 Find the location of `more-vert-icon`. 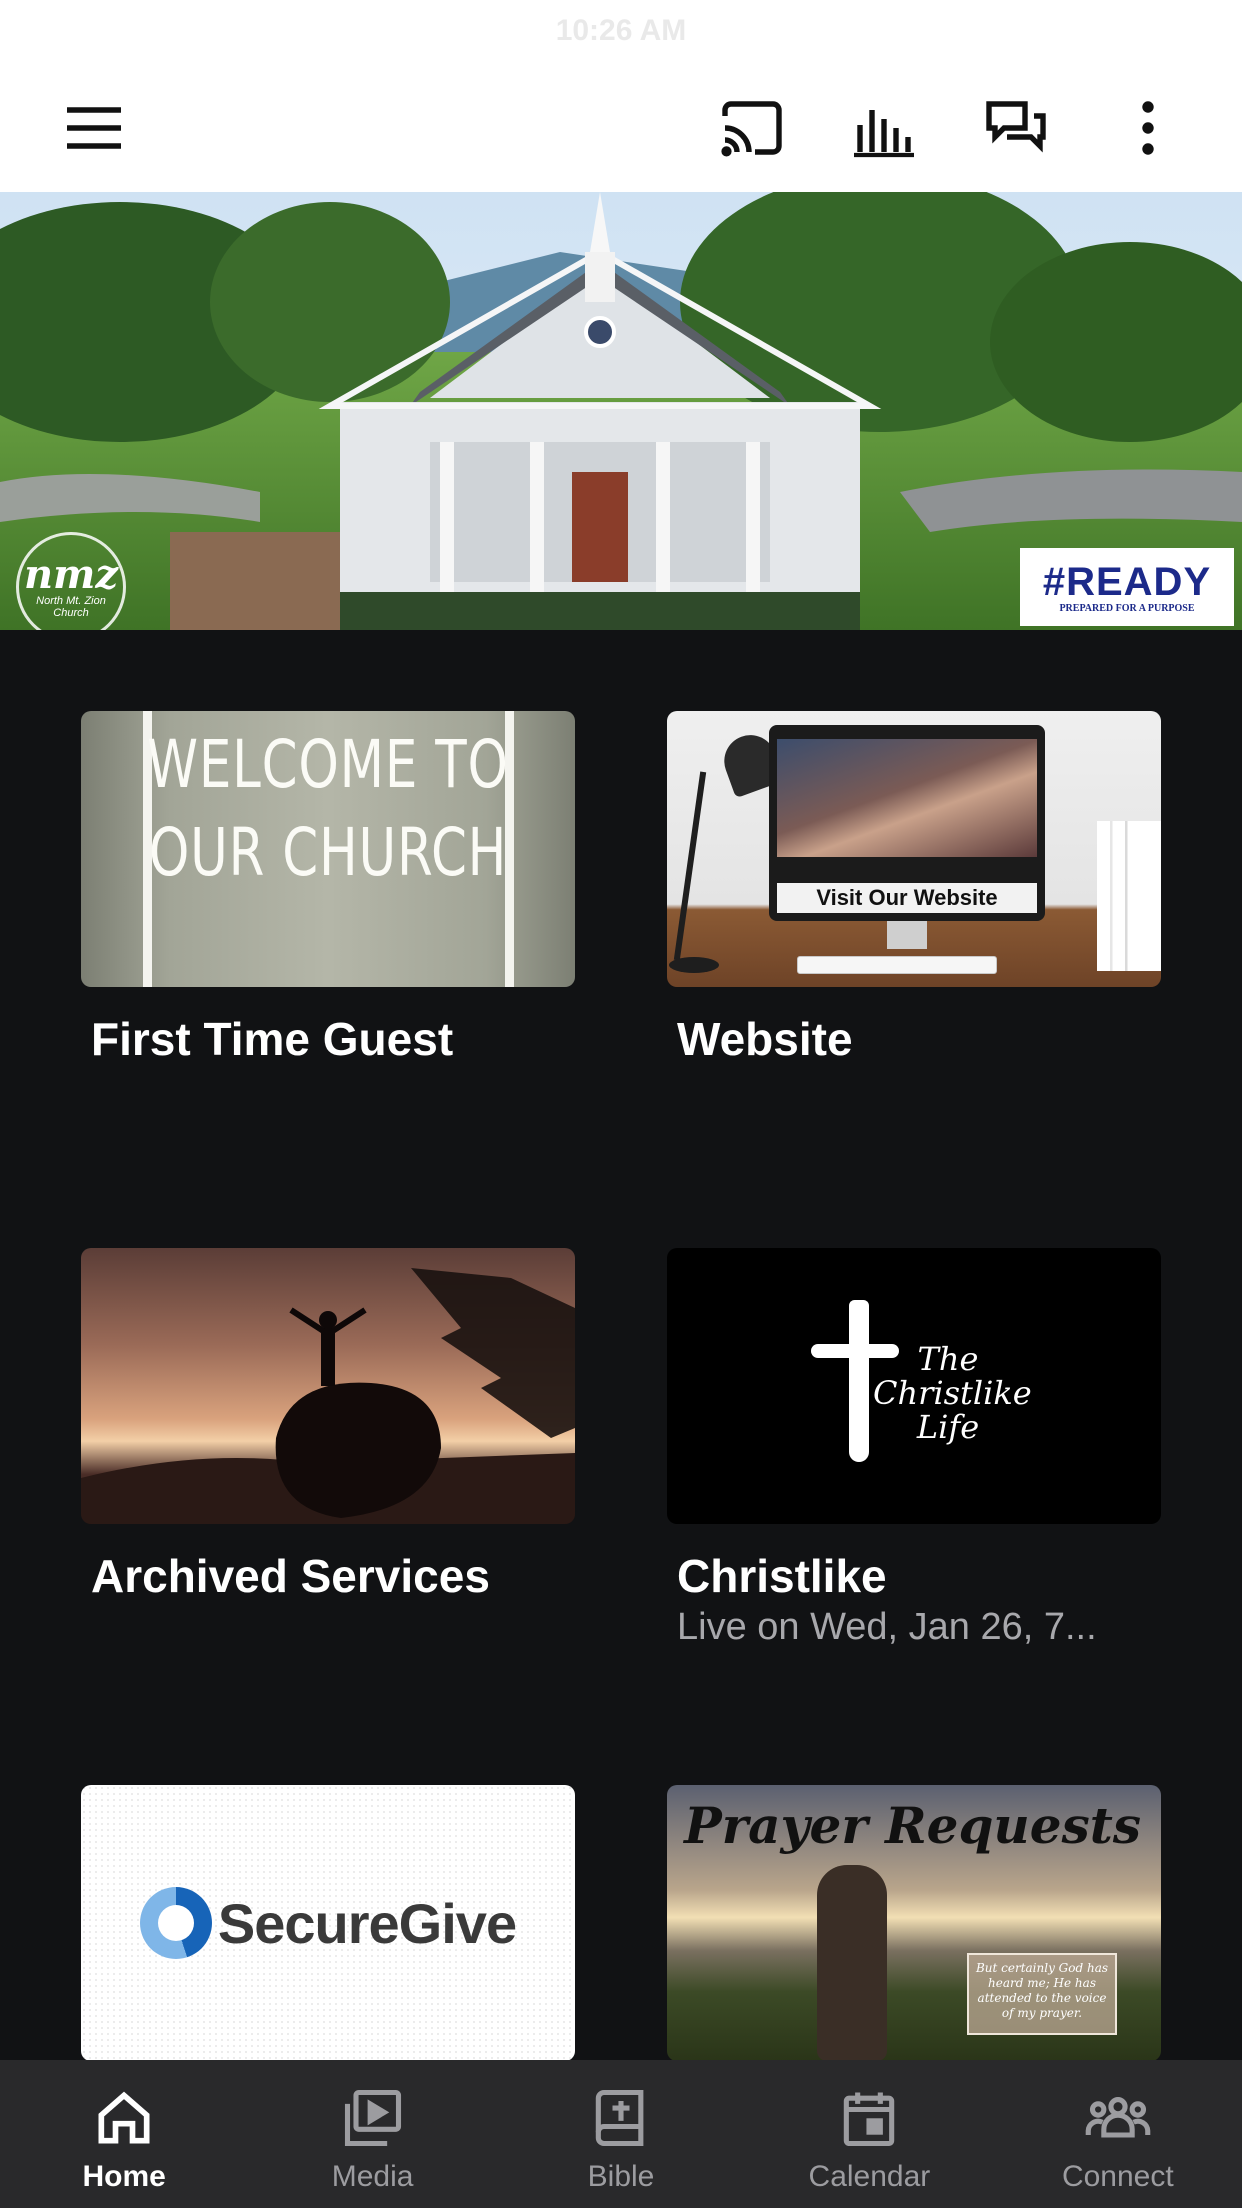

more-vert-icon is located at coordinates (1148, 128).